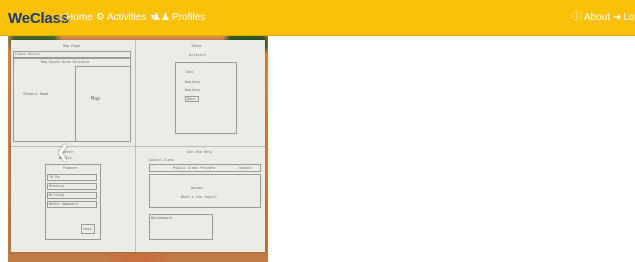  I want to click on sketch-tasks-l1: Task, so click(189, 72).